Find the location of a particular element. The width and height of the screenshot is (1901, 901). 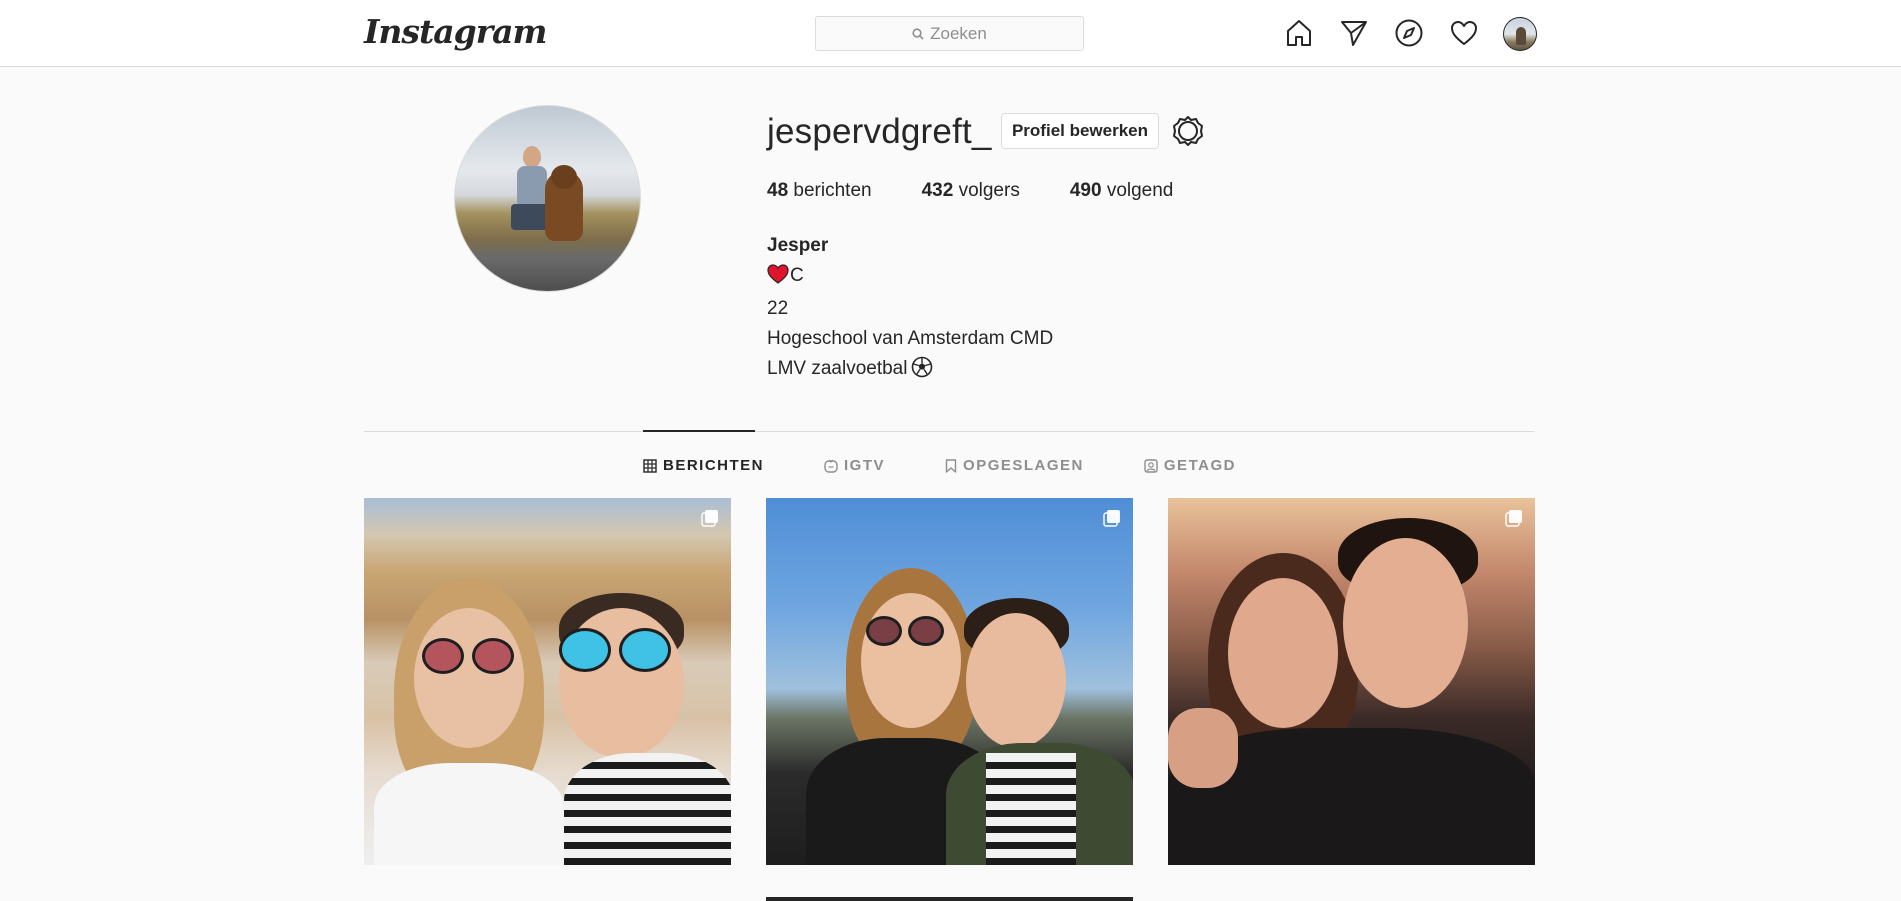

tab-tagged: GETAGD is located at coordinates (1190, 465).